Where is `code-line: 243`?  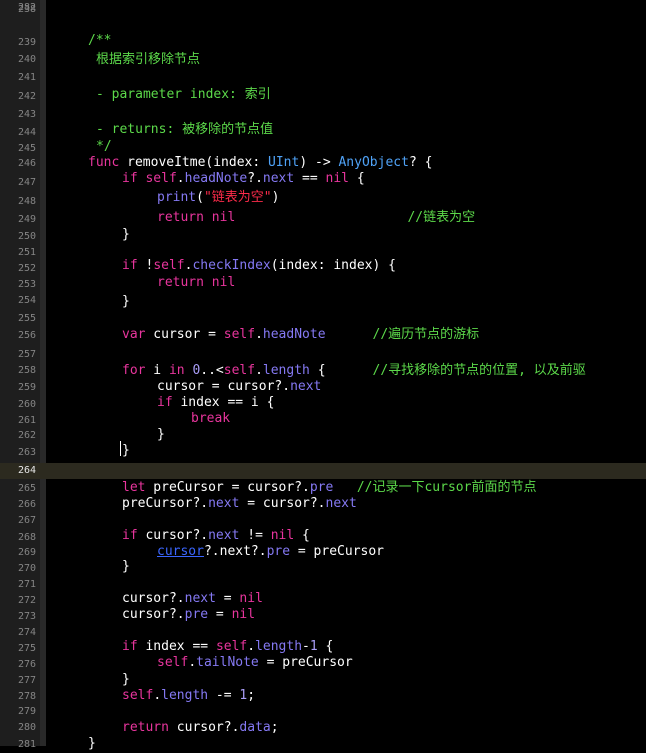
code-line: 243 is located at coordinates (323, 115).